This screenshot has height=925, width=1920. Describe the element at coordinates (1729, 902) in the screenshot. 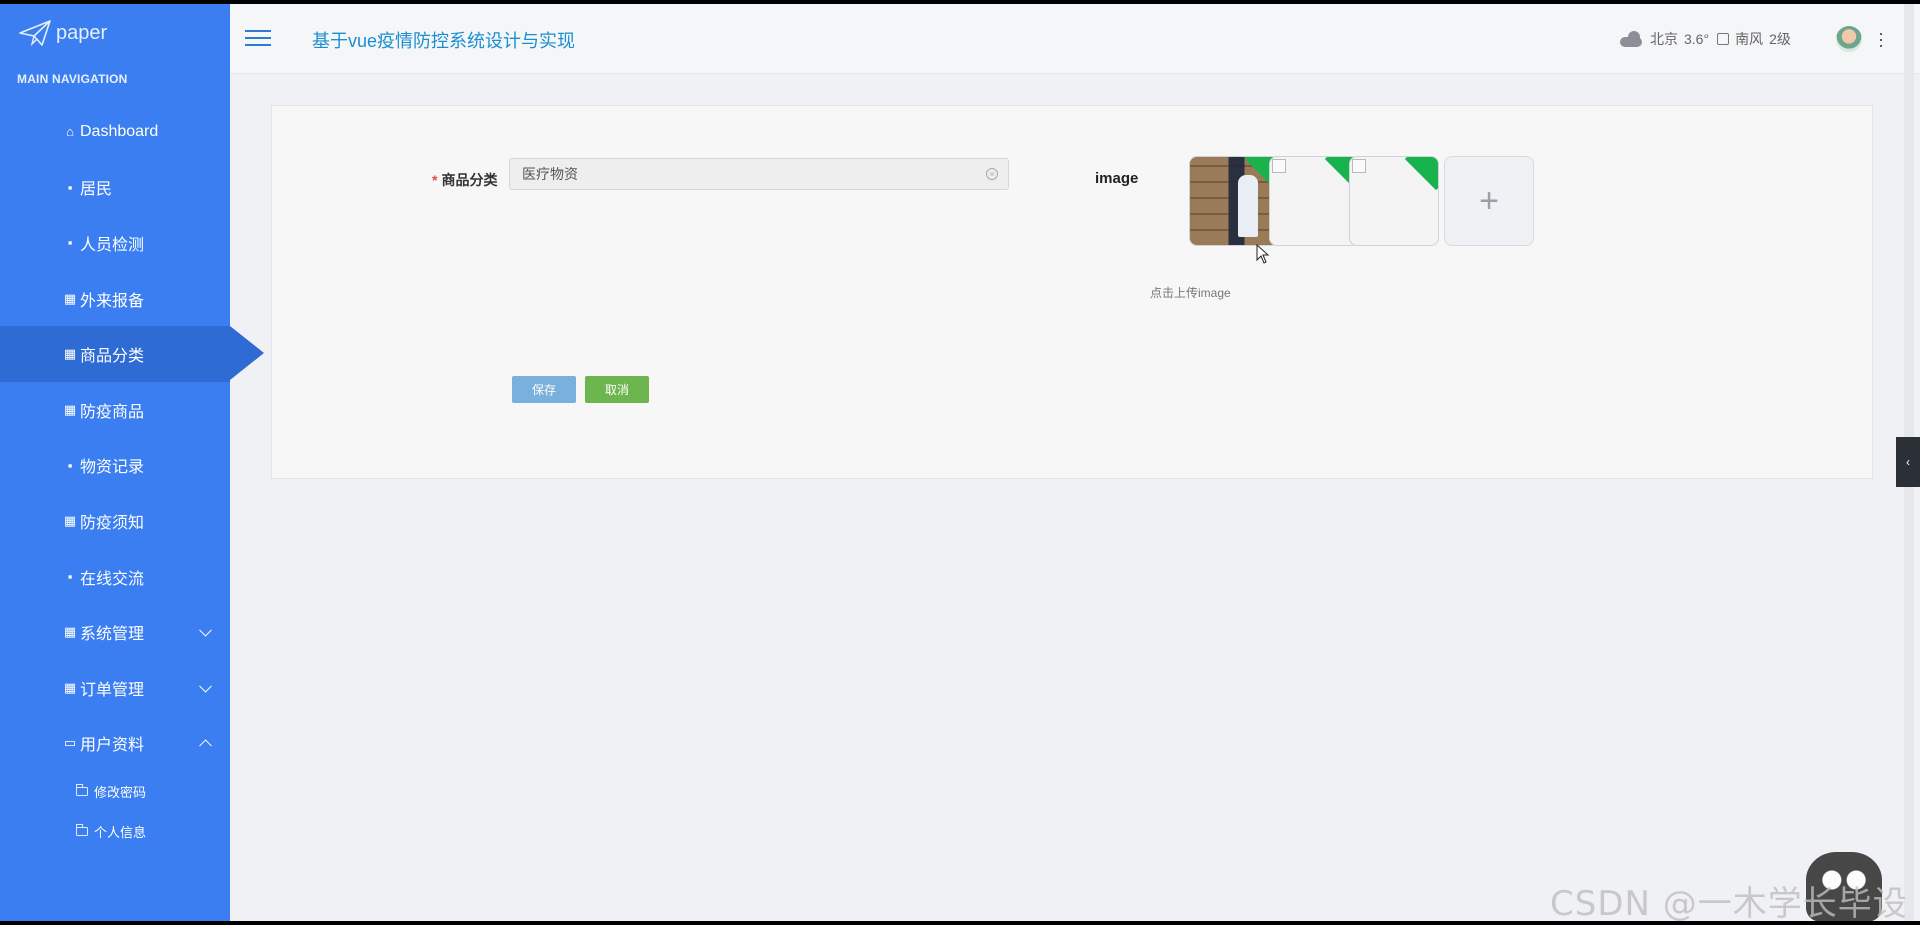

I see `csdn-watermark: CSDN @一木学长毕设` at that location.